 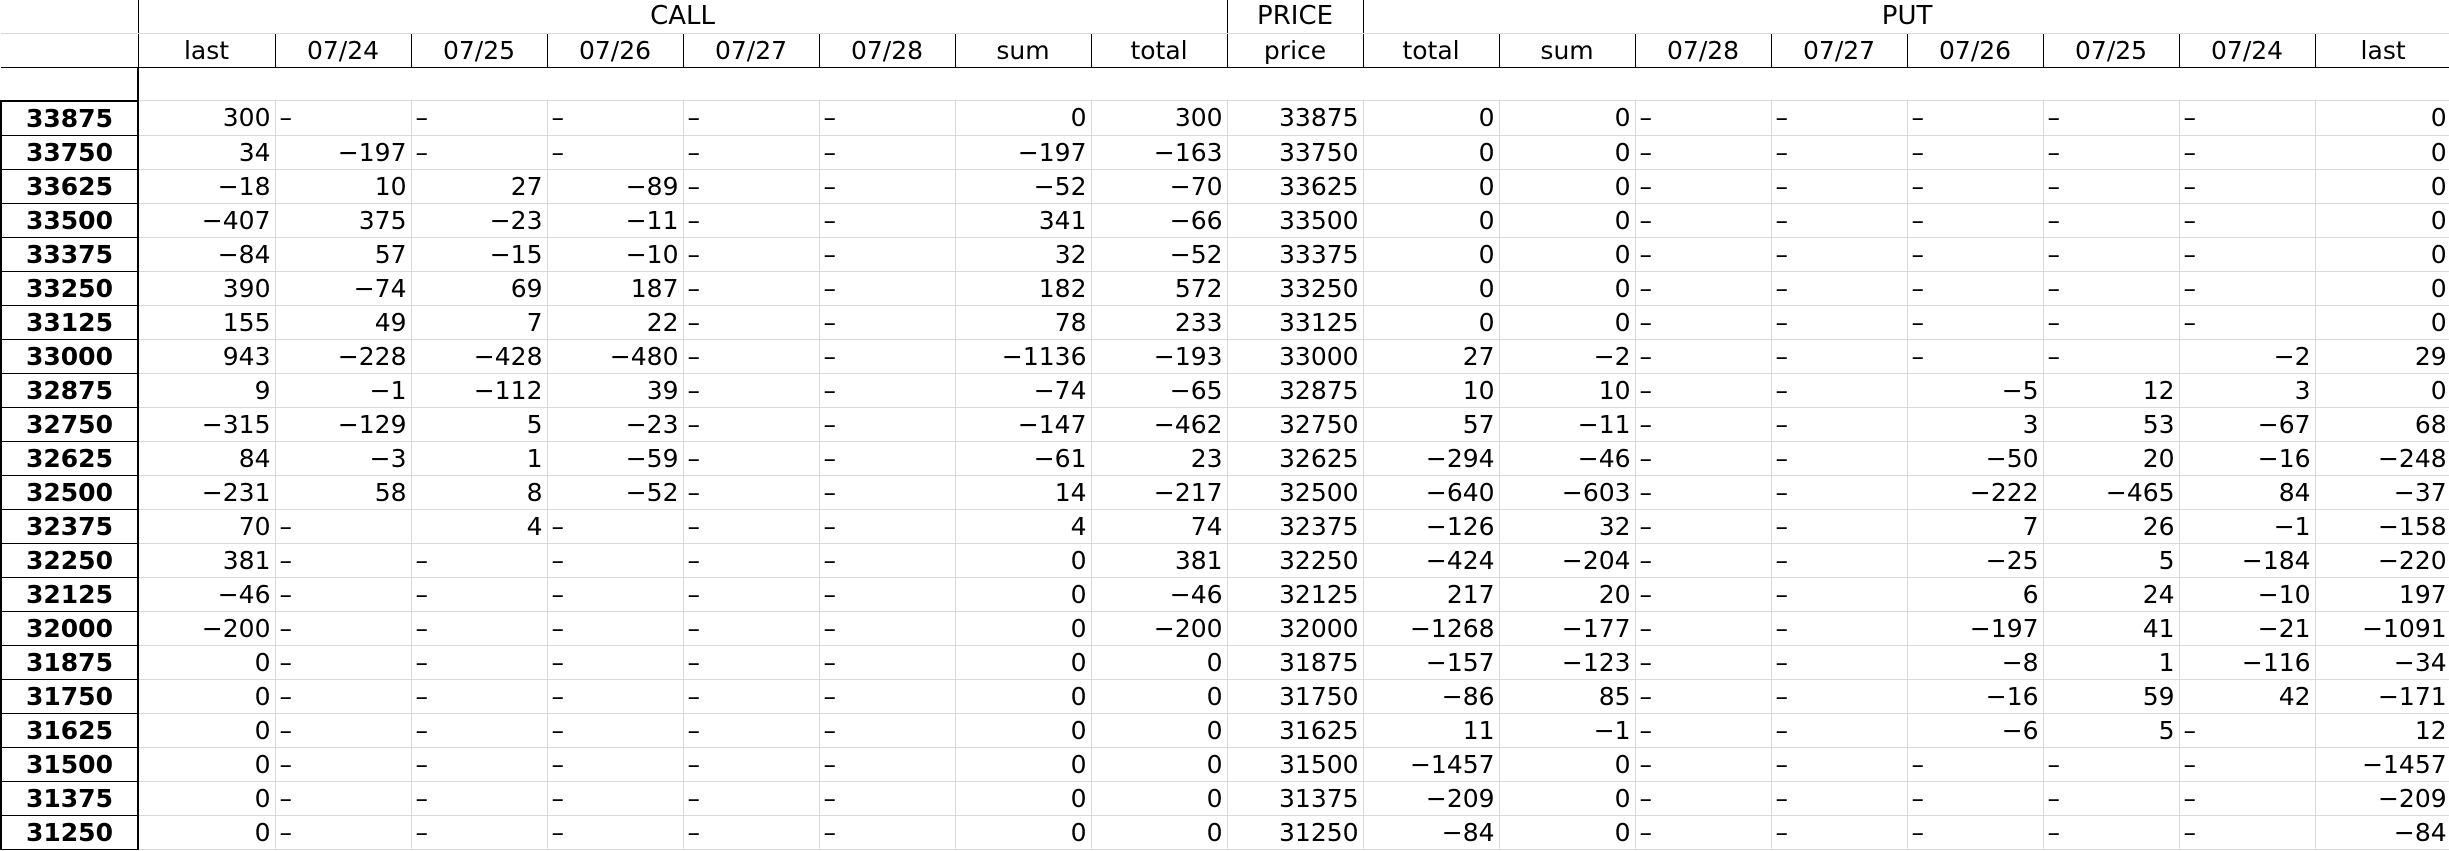 I want to click on table-cell: 33625, so click(x=1295, y=186).